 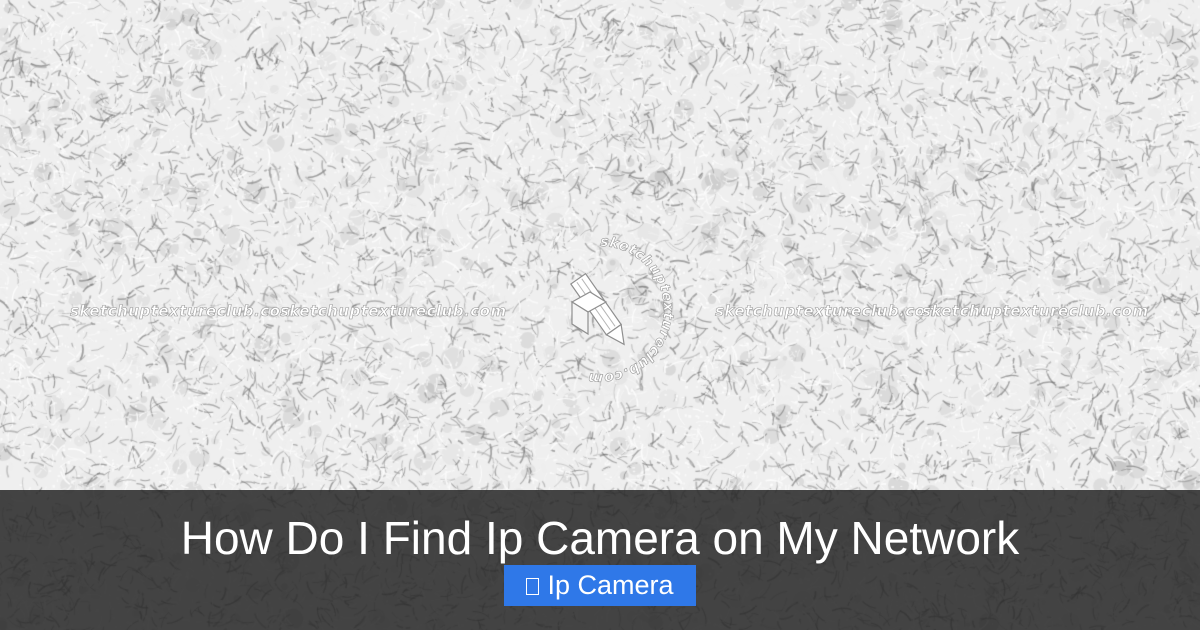 I want to click on tag-icon, so click(x=533, y=586).